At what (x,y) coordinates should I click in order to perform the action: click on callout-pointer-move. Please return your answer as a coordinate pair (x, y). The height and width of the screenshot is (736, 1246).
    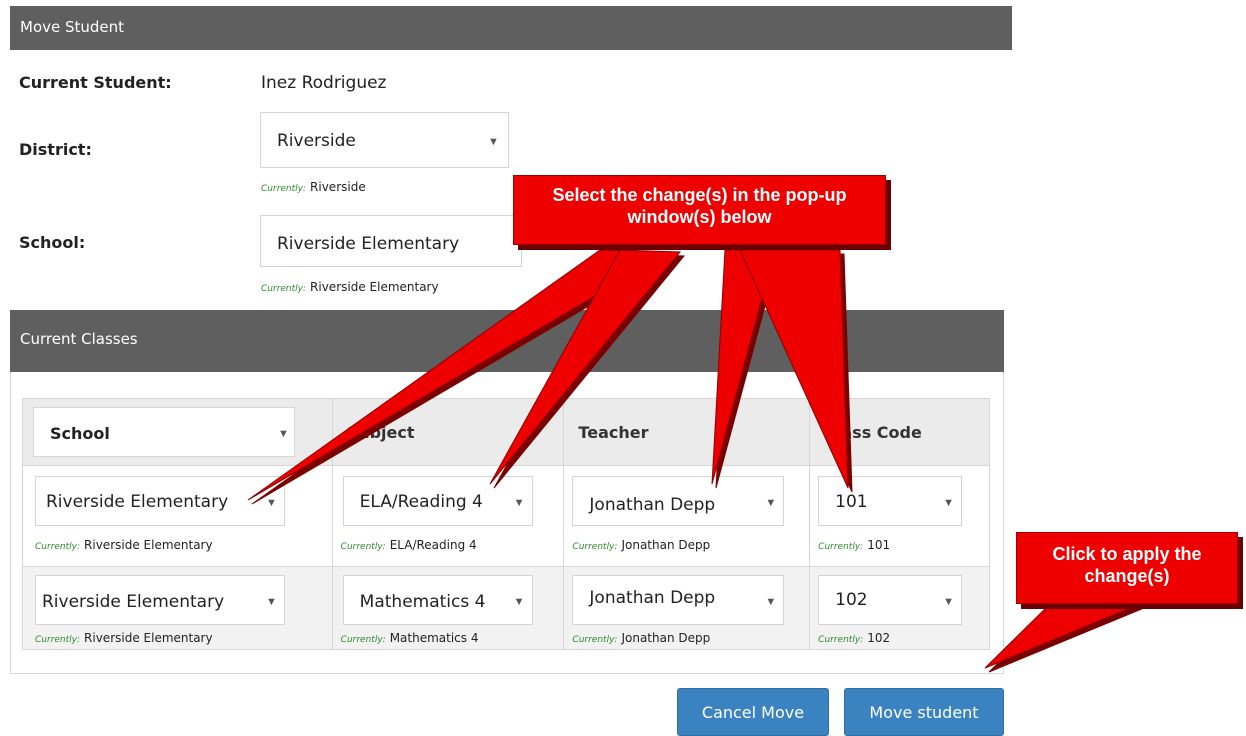
    Looking at the image, I should click on (1062, 636).